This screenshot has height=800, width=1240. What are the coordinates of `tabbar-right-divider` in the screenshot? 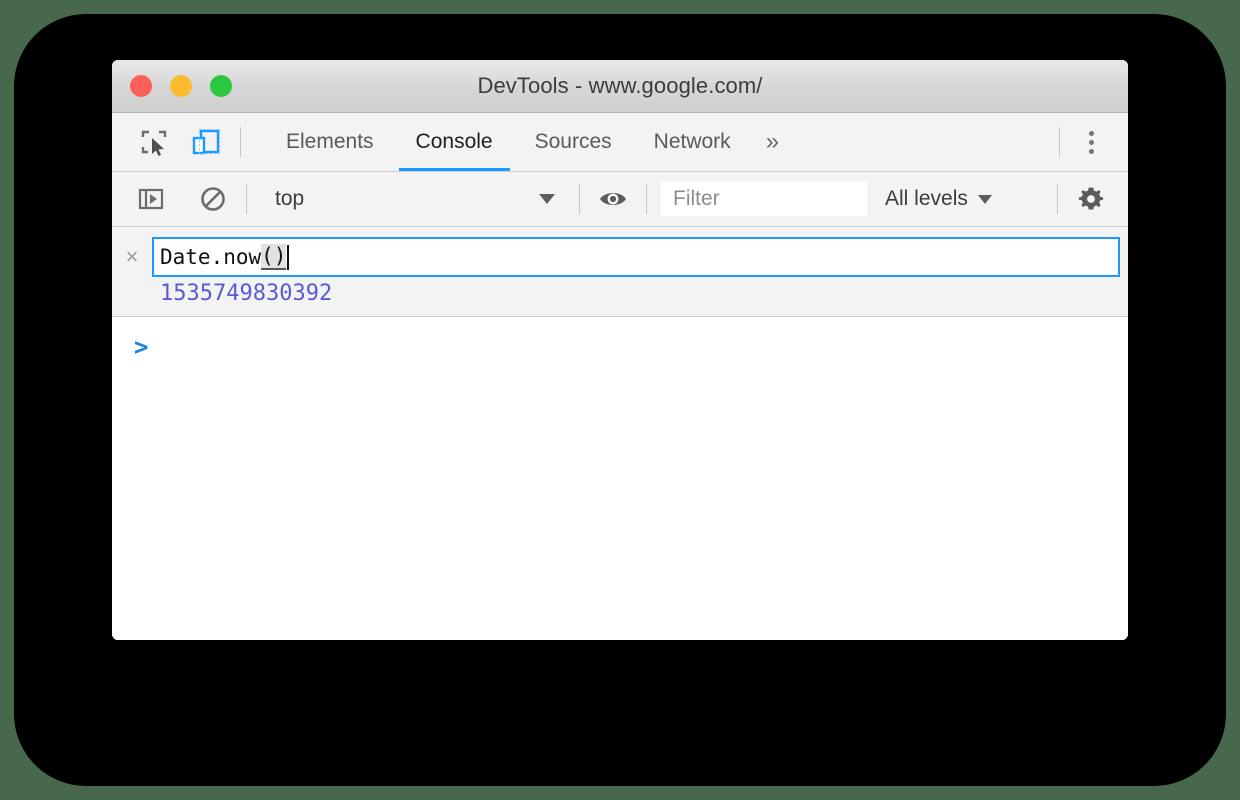 It's located at (1059, 142).